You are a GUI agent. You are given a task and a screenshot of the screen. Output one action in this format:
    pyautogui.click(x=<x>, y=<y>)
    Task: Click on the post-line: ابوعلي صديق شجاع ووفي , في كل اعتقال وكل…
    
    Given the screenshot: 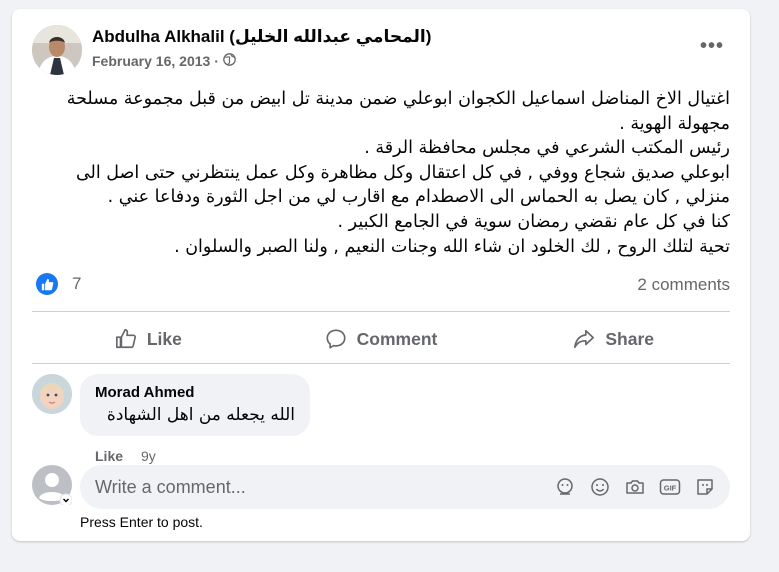 What is the action you would take?
    pyautogui.click(x=402, y=185)
    